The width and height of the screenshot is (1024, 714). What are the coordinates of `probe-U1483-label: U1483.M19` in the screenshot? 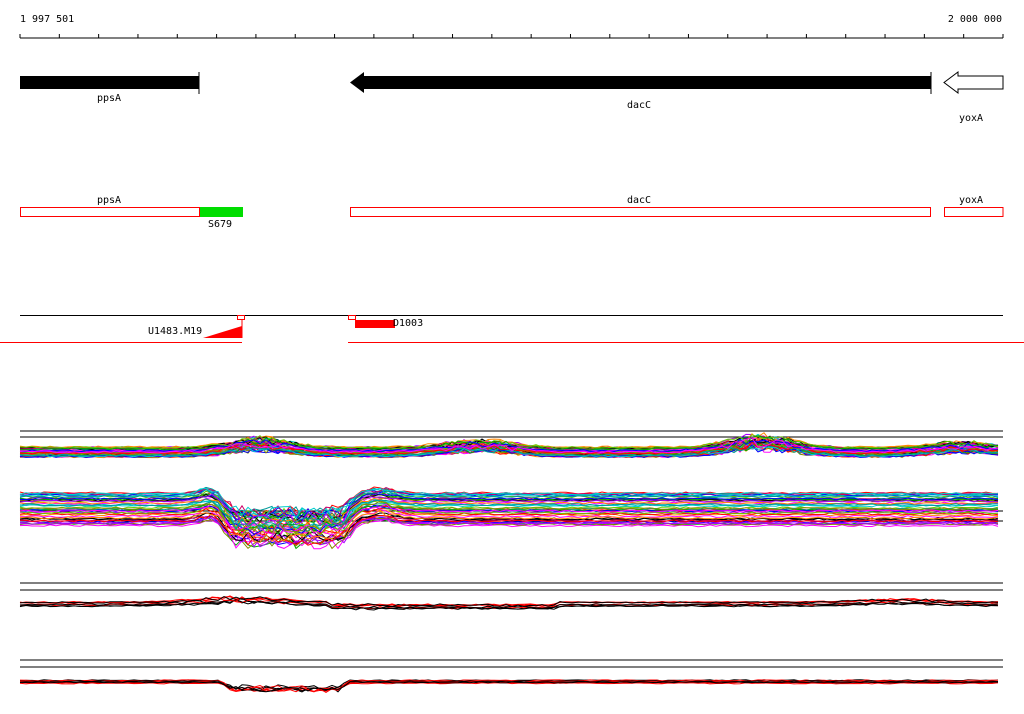 It's located at (175, 331).